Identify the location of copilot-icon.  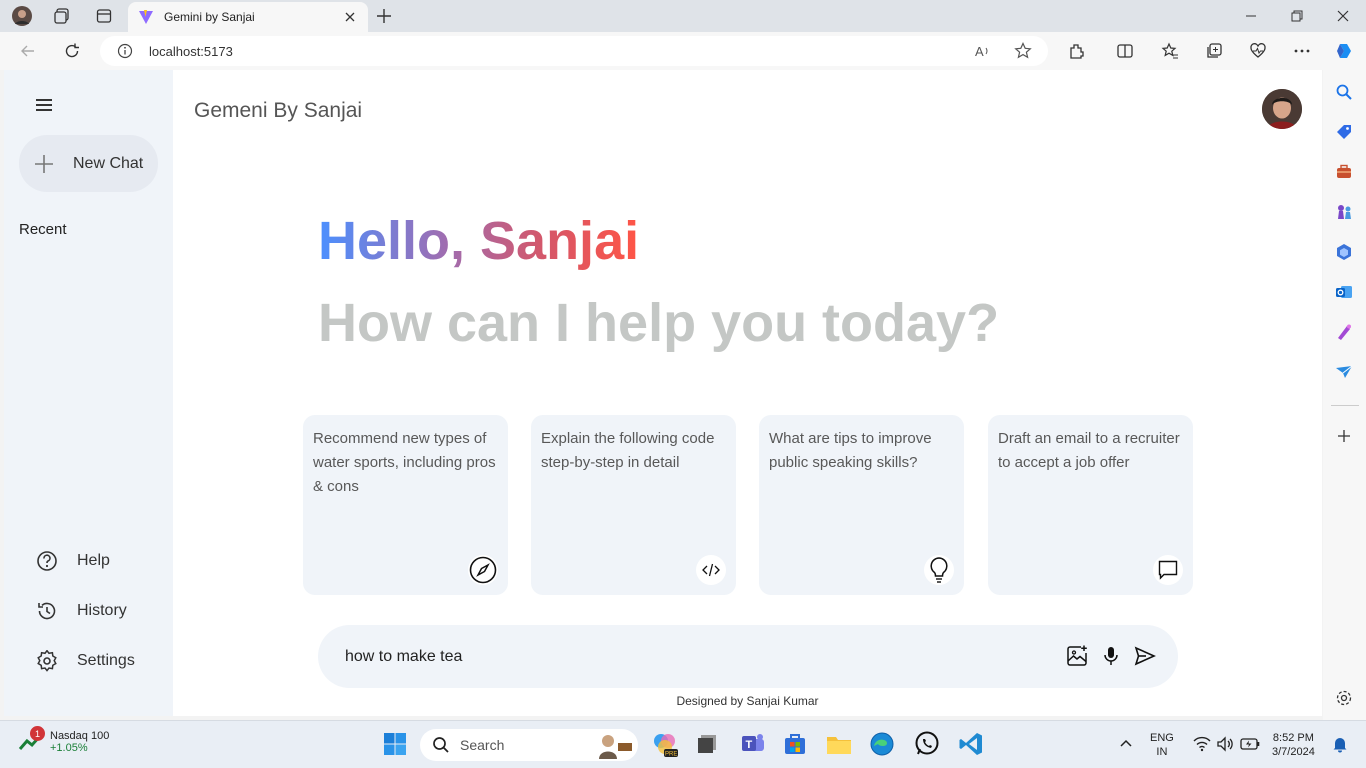
(1344, 51).